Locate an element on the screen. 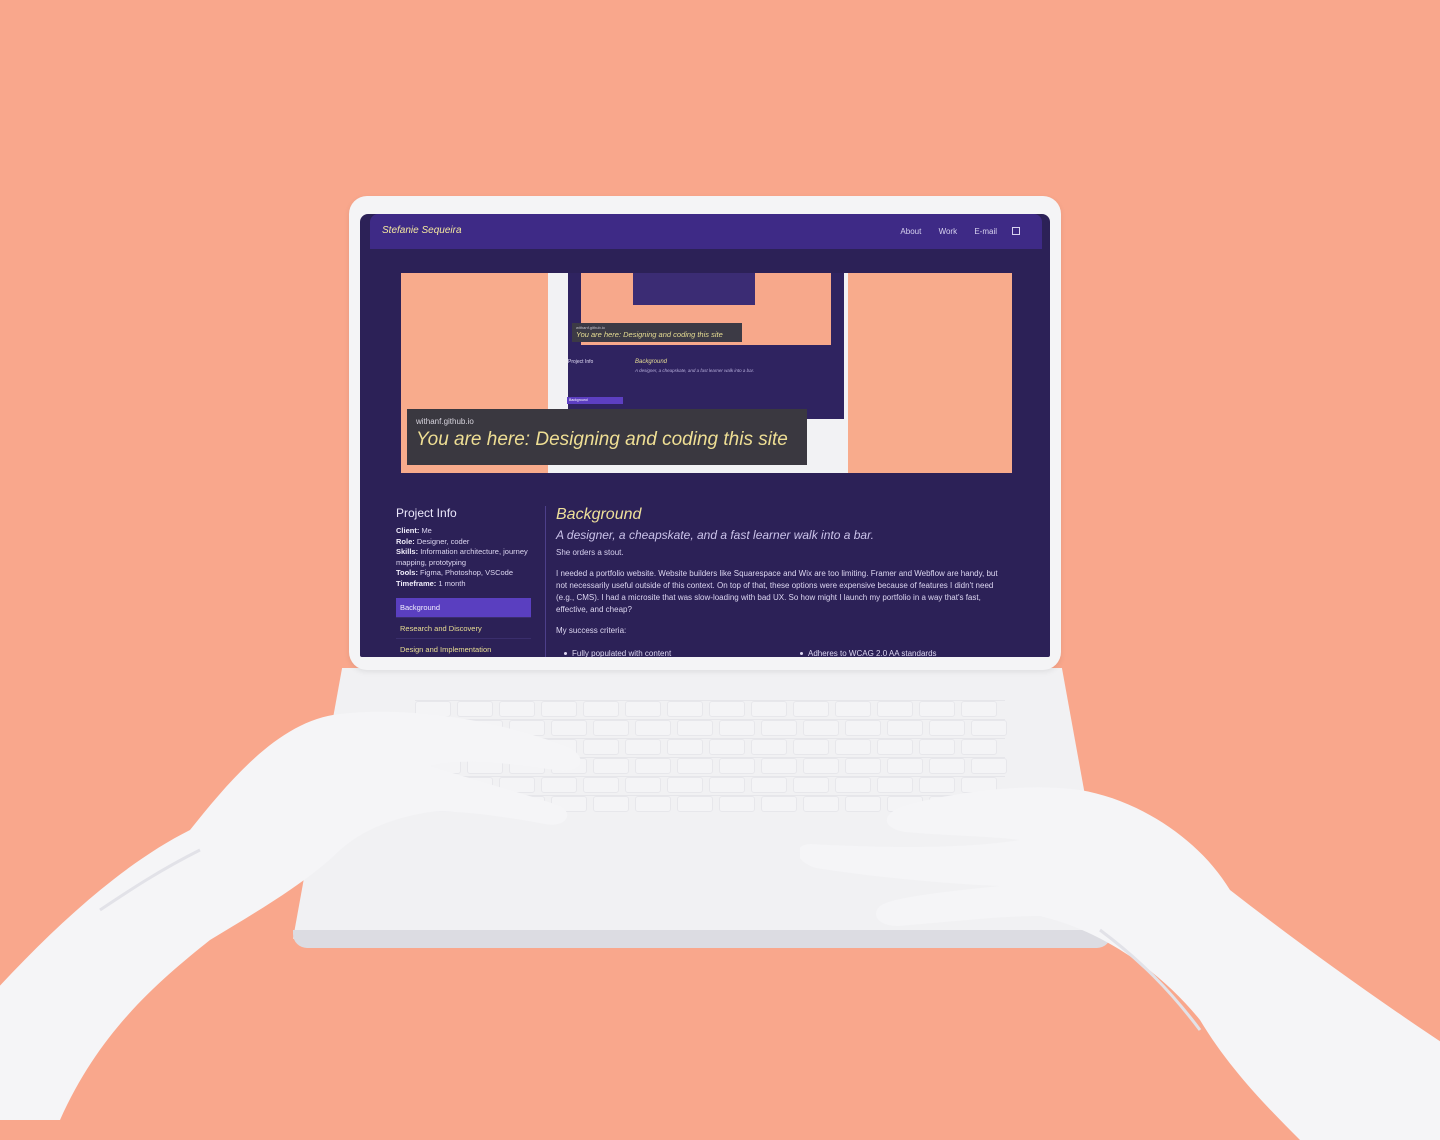 The image size is (1440, 1140). info-tools: Tools: Figma, Photoshop, VSCode is located at coordinates (463, 573).